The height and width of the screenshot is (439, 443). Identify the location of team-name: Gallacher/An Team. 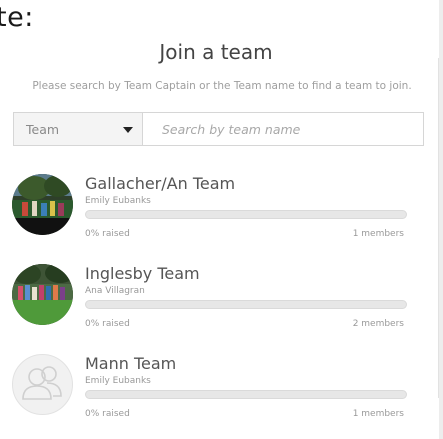
(160, 183).